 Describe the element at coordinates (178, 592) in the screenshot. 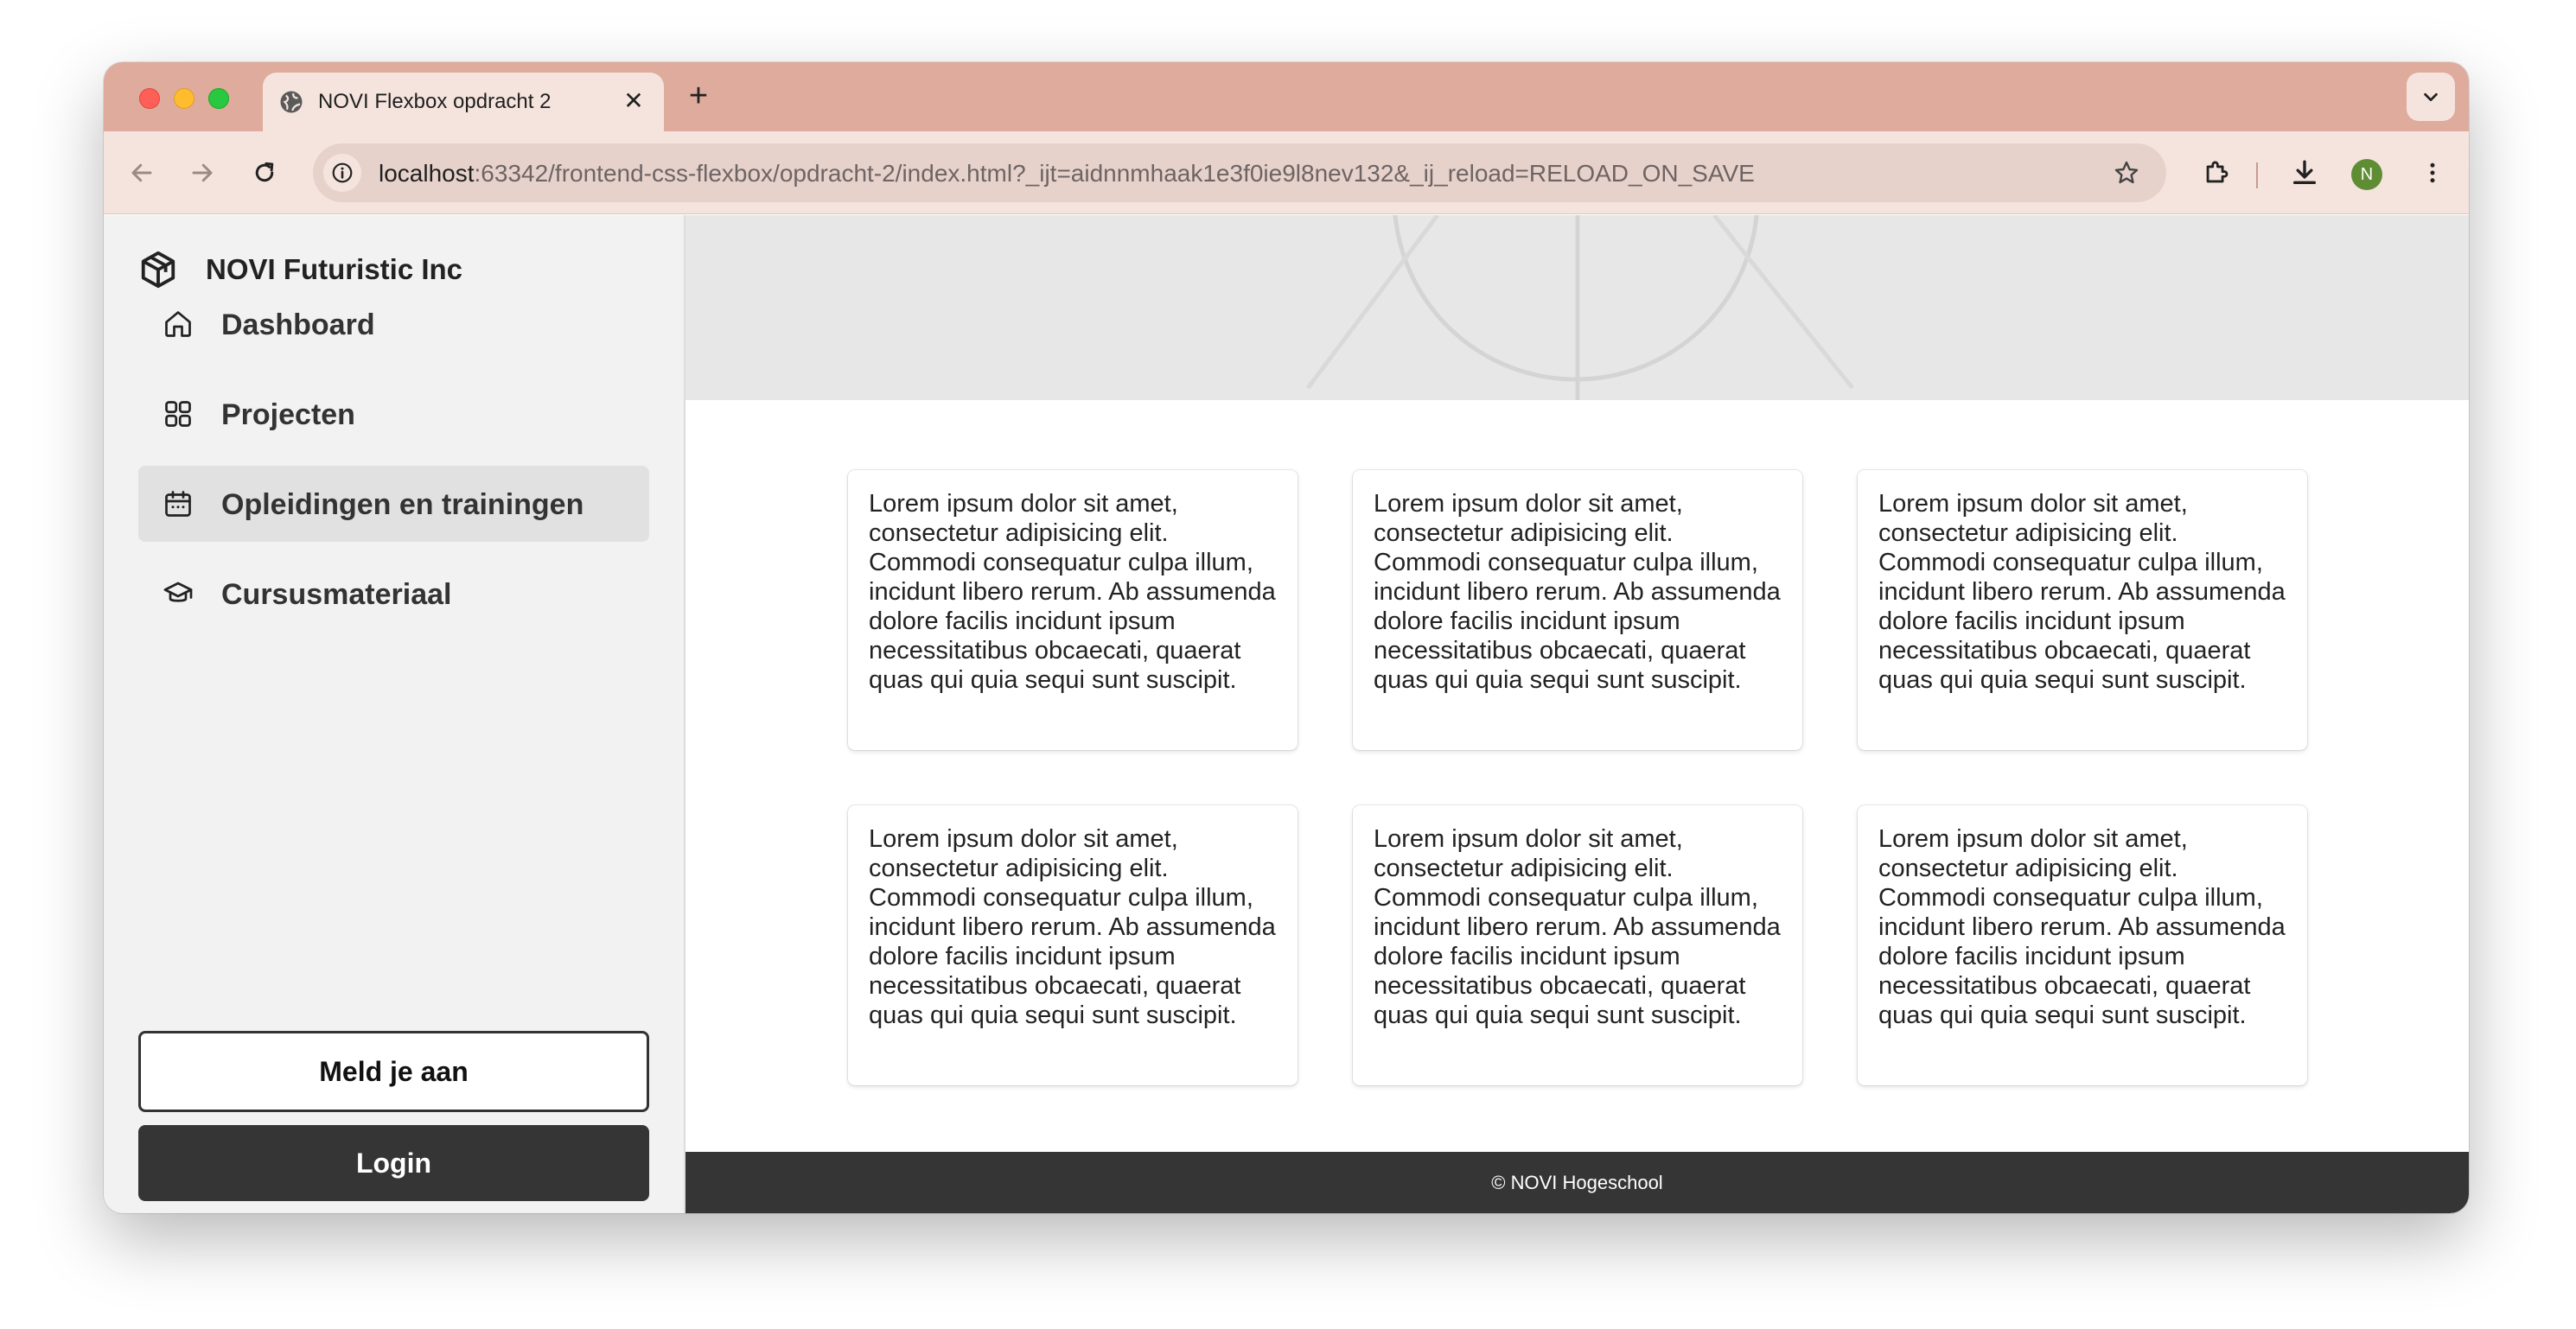

I see `graduation-cap-icon` at that location.